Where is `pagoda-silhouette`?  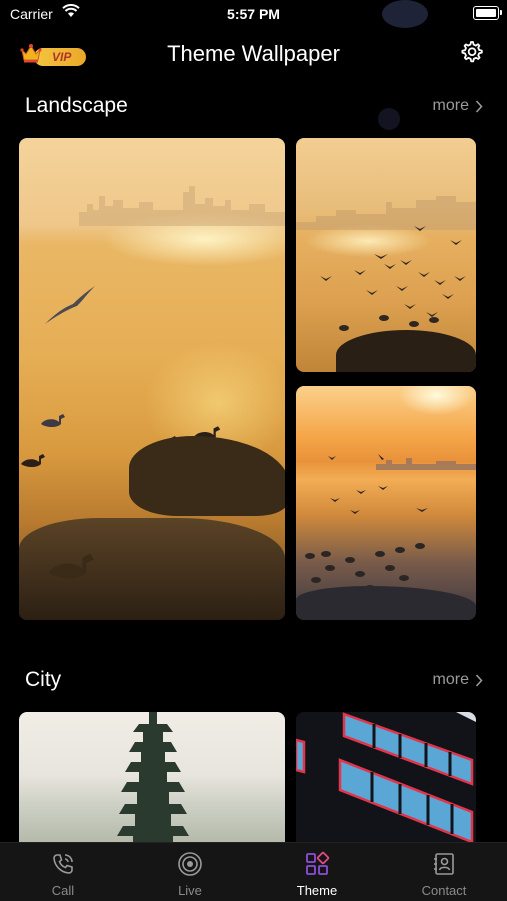
pagoda-silhouette is located at coordinates (153, 782).